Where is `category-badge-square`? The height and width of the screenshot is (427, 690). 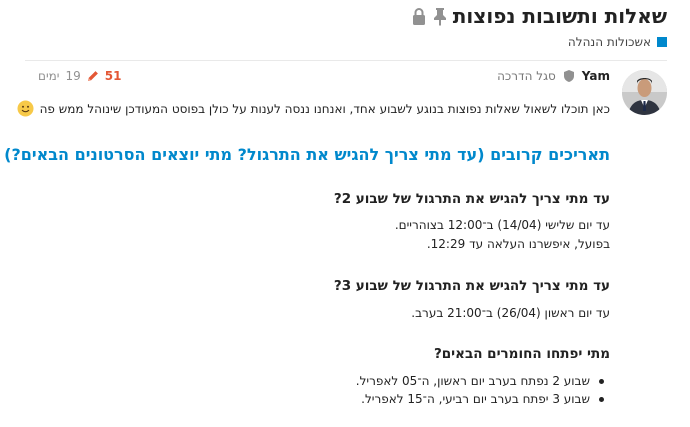 category-badge-square is located at coordinates (662, 42).